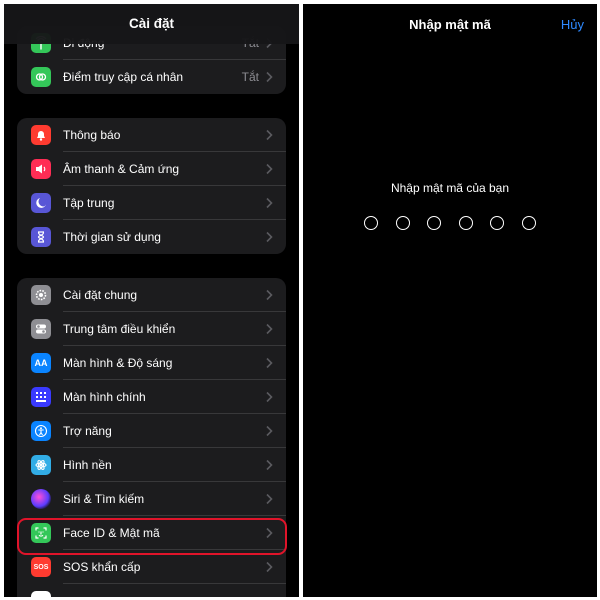  I want to click on moon-icon, so click(41, 203).